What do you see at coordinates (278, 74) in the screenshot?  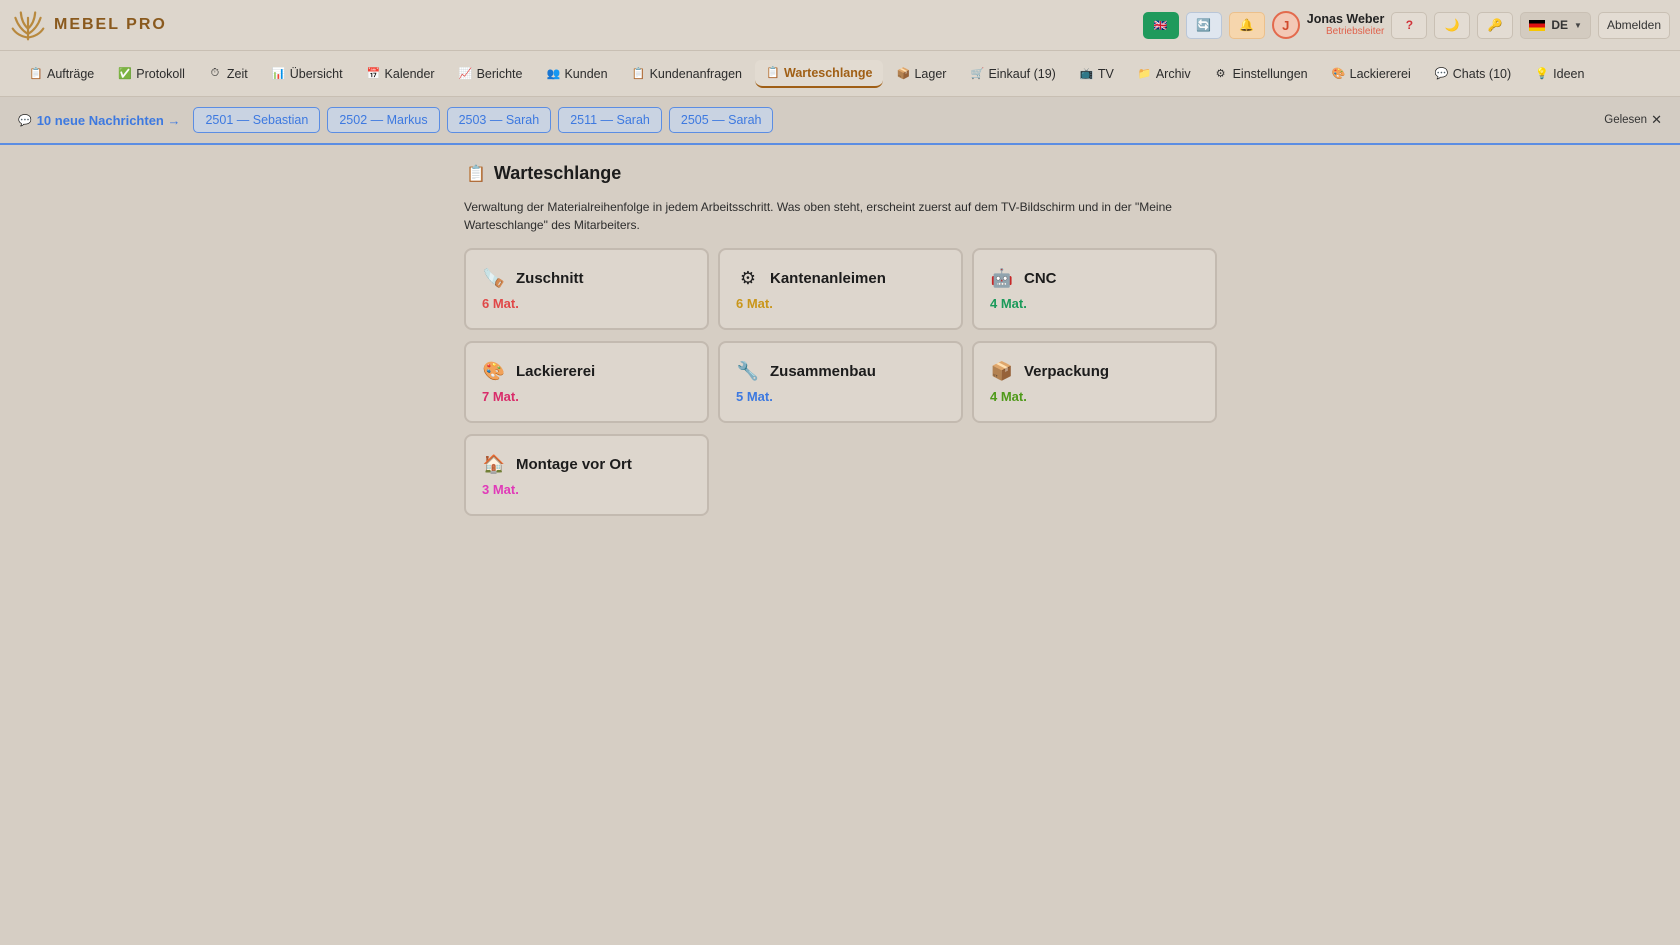 I see `nav-icon: 📊` at bounding box center [278, 74].